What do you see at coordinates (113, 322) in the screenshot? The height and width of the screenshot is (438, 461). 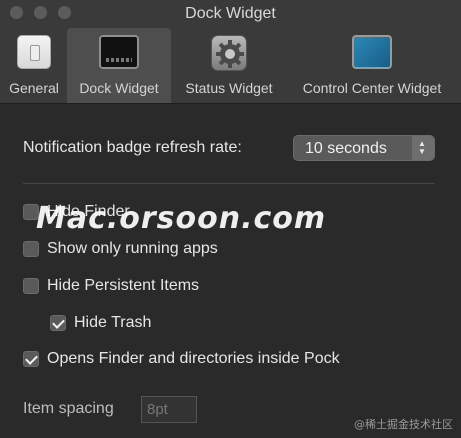 I see `checkbox-label: Hide Trash` at bounding box center [113, 322].